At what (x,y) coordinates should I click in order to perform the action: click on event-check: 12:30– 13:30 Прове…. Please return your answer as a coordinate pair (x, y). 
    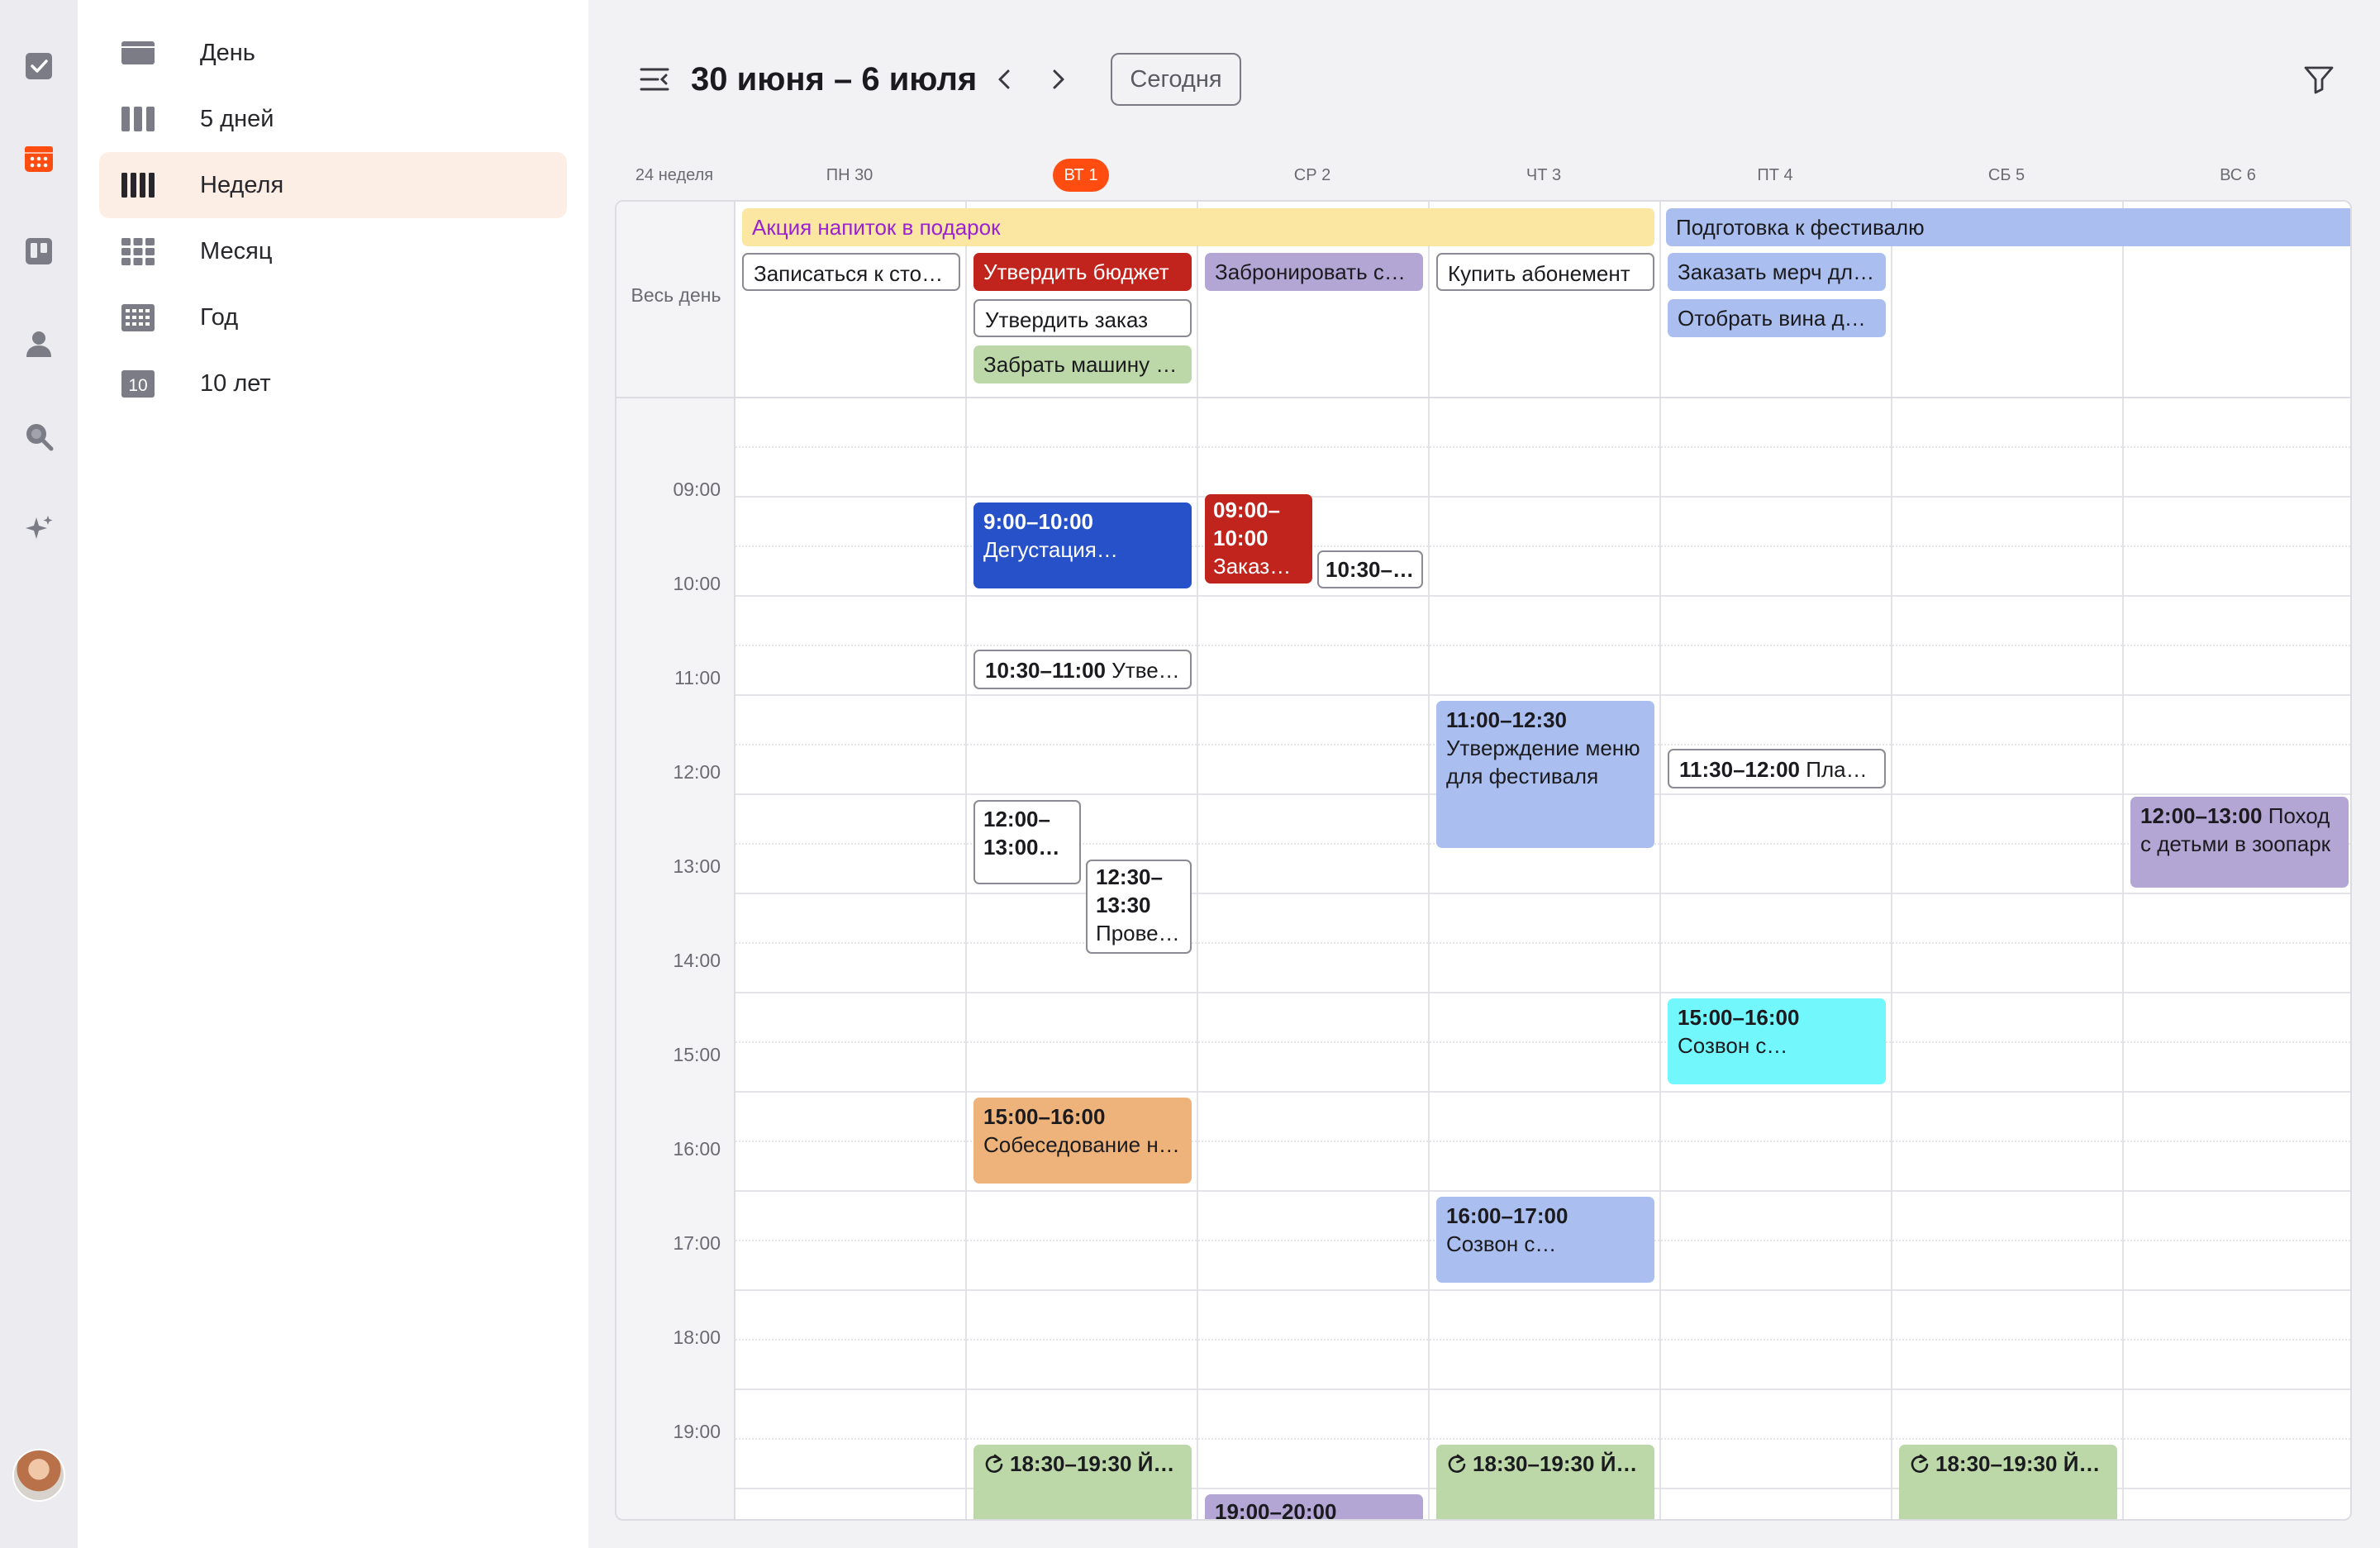
    Looking at the image, I should click on (1139, 907).